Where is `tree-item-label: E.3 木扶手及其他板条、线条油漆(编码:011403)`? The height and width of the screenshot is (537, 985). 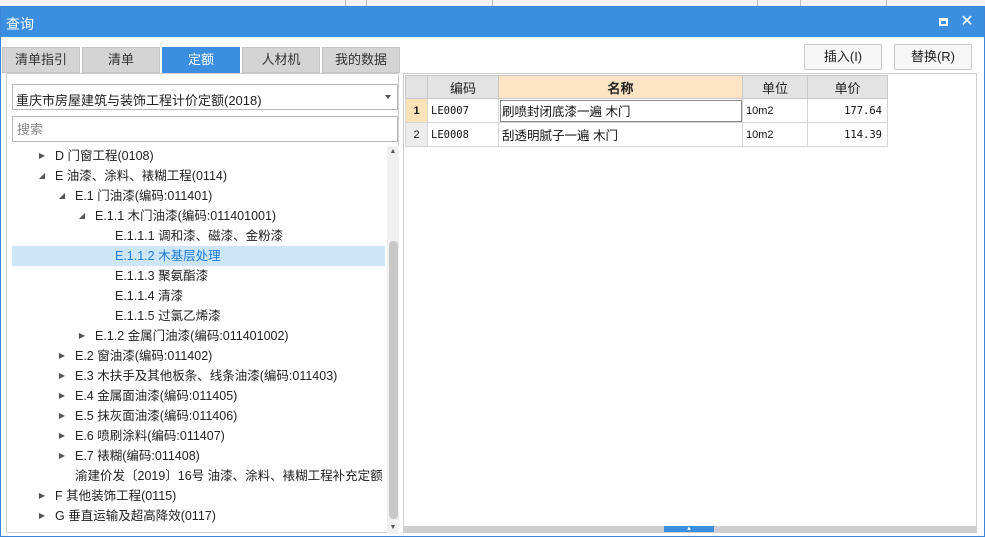
tree-item-label: E.3 木扶手及其他板条、线条油漆(编码:011403) is located at coordinates (206, 376).